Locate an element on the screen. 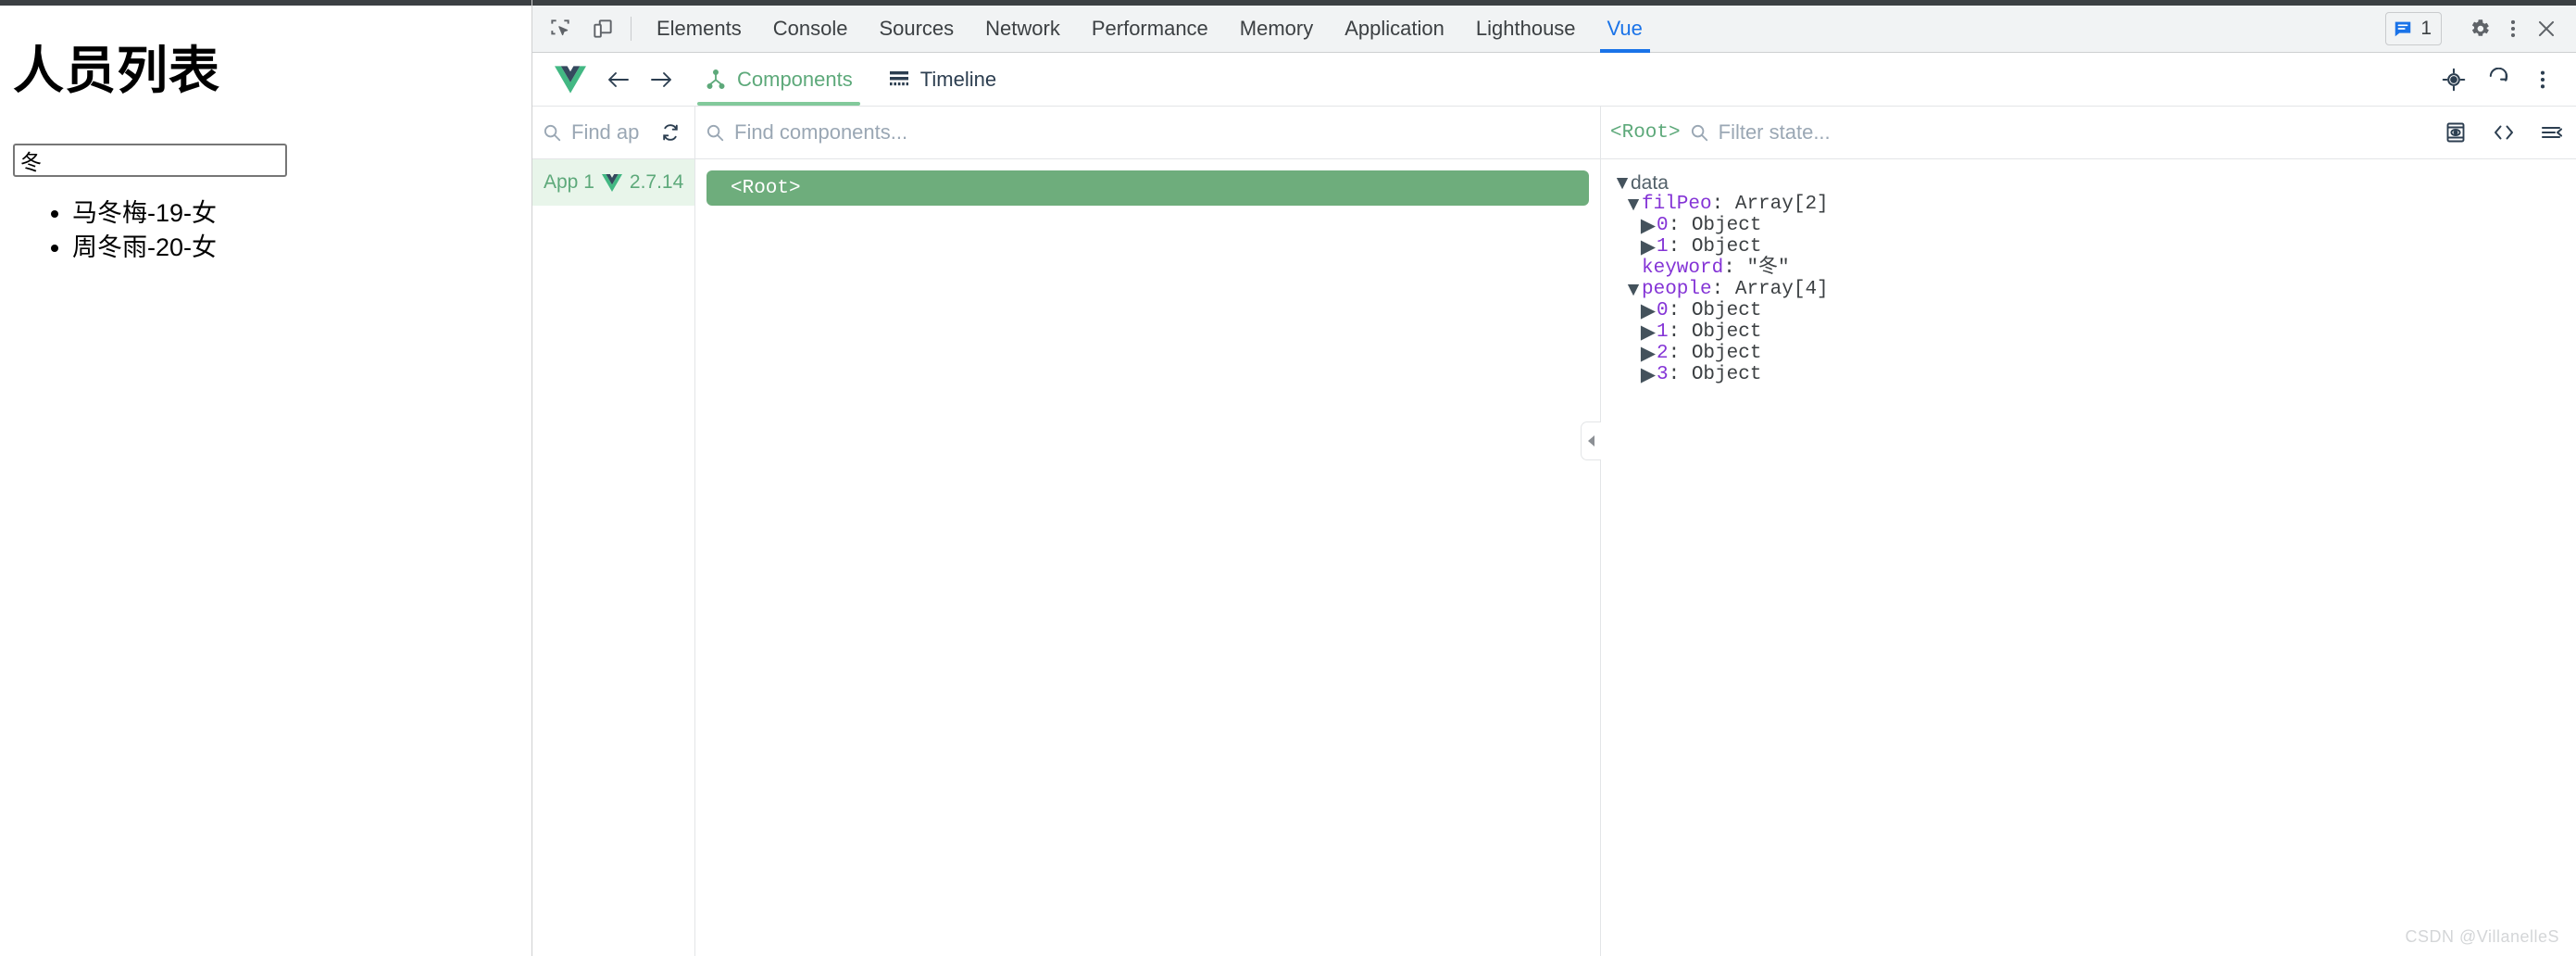 The image size is (2576, 956). apps-refresh-icon is located at coordinates (670, 132).